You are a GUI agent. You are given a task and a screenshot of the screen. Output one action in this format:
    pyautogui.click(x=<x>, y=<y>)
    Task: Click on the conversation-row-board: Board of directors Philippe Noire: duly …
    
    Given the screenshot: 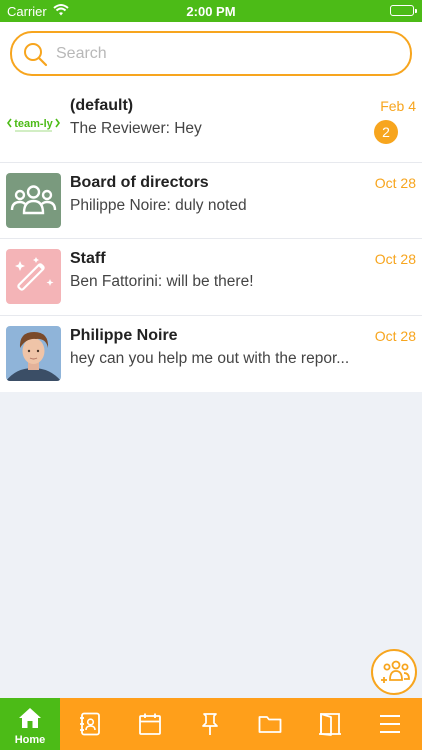 What is the action you would take?
    pyautogui.click(x=211, y=201)
    